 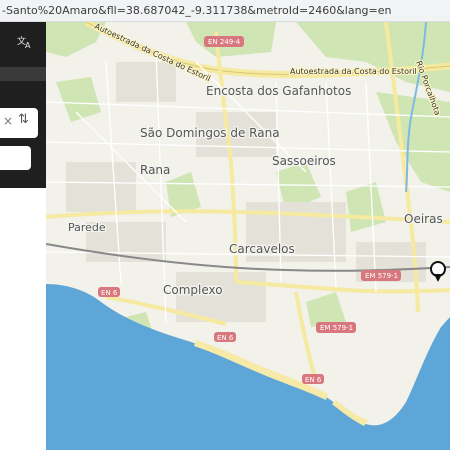 I want to click on place-label: São Domingos de Rana, so click(x=210, y=133).